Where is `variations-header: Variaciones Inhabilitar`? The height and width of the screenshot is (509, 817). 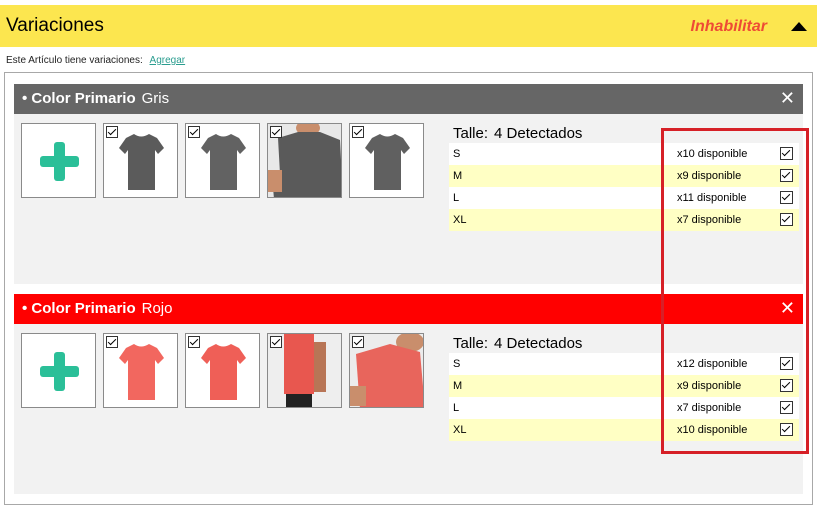 variations-header: Variaciones Inhabilitar is located at coordinates (408, 26).